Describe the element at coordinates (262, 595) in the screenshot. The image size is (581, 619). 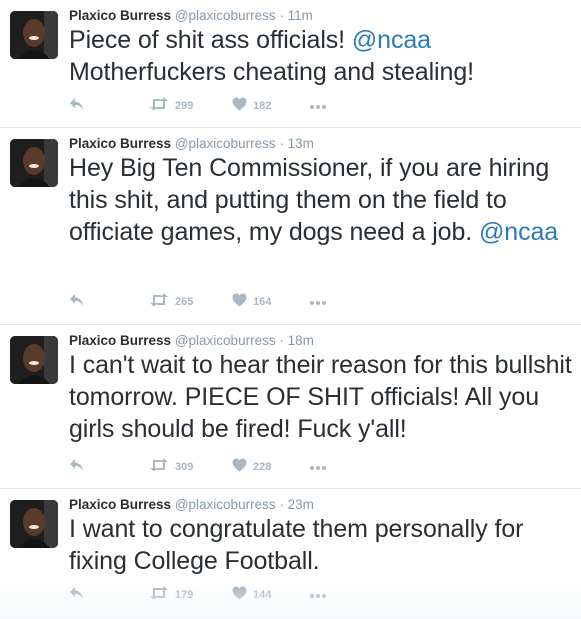
I see `like-count: 144` at that location.